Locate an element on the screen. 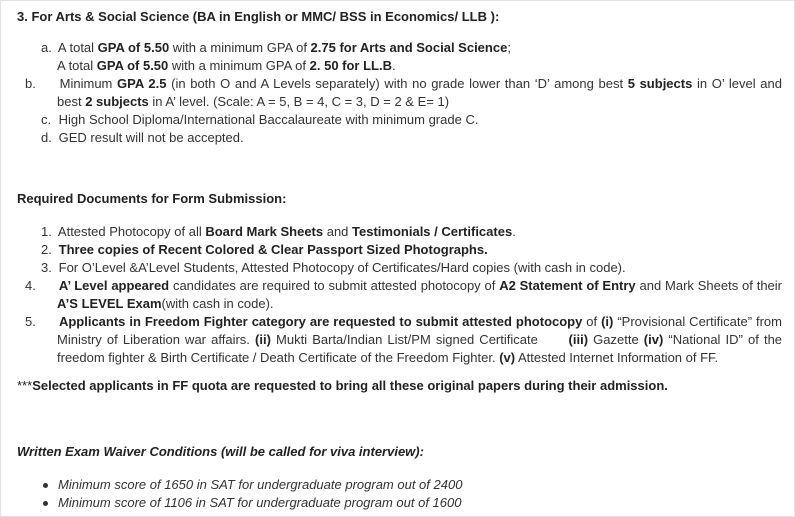  documents-heading: Required Documents for Form Submission: is located at coordinates (152, 198).